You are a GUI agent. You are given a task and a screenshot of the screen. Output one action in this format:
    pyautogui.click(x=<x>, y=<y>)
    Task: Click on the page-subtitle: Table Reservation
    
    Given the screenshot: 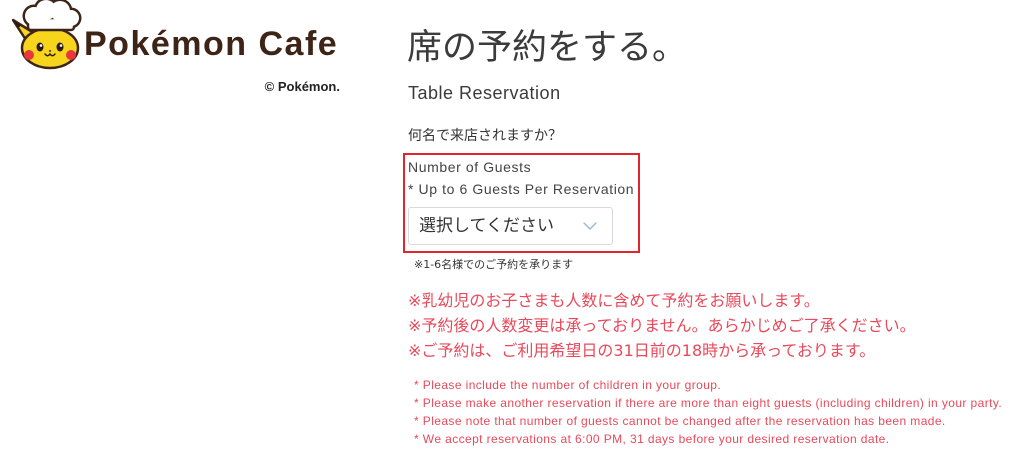 What is the action you would take?
    pyautogui.click(x=484, y=93)
    